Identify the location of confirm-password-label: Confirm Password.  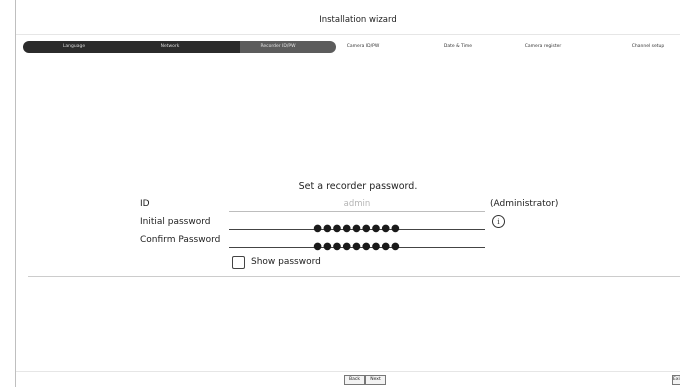
(180, 240).